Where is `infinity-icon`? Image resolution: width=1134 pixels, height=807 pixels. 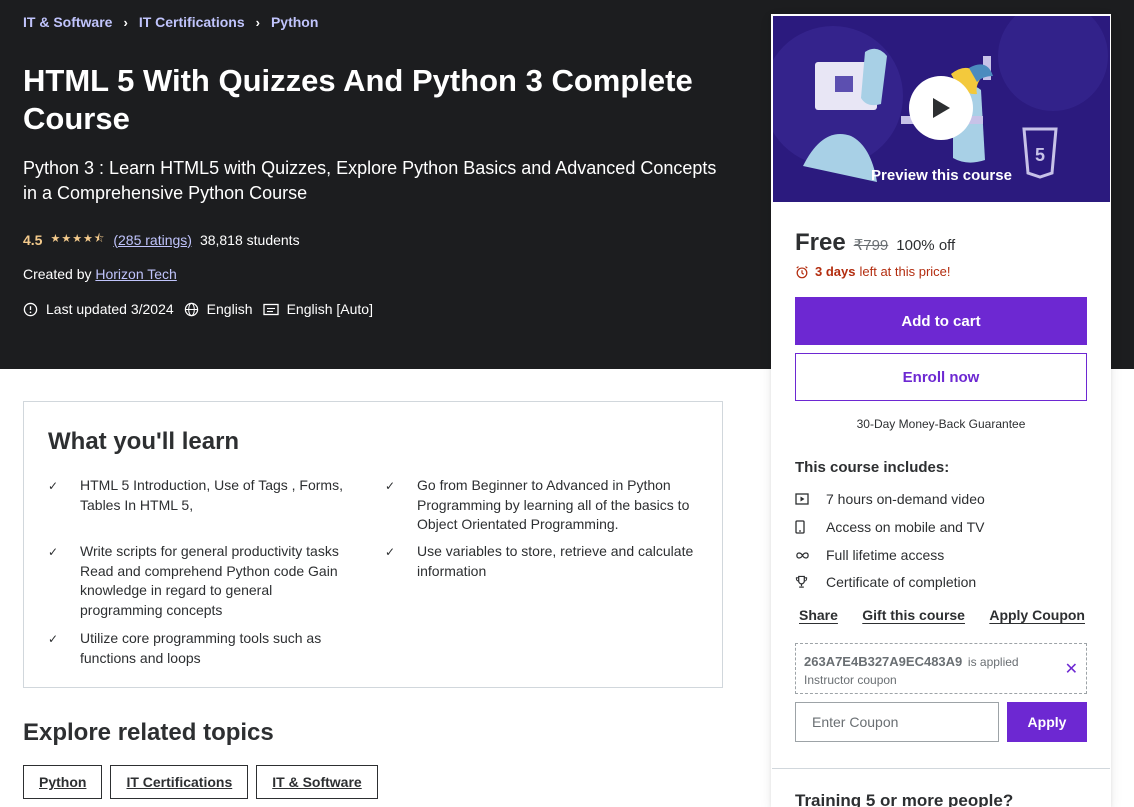 infinity-icon is located at coordinates (802, 555).